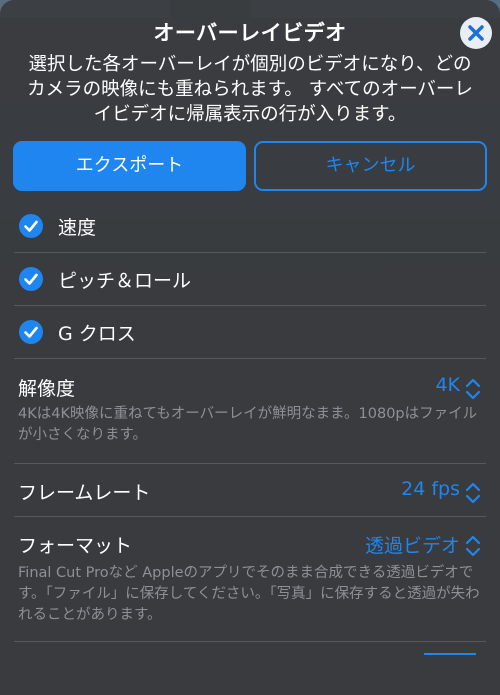  Describe the element at coordinates (447, 385) in the screenshot. I see `resolution-picker: 4K` at that location.